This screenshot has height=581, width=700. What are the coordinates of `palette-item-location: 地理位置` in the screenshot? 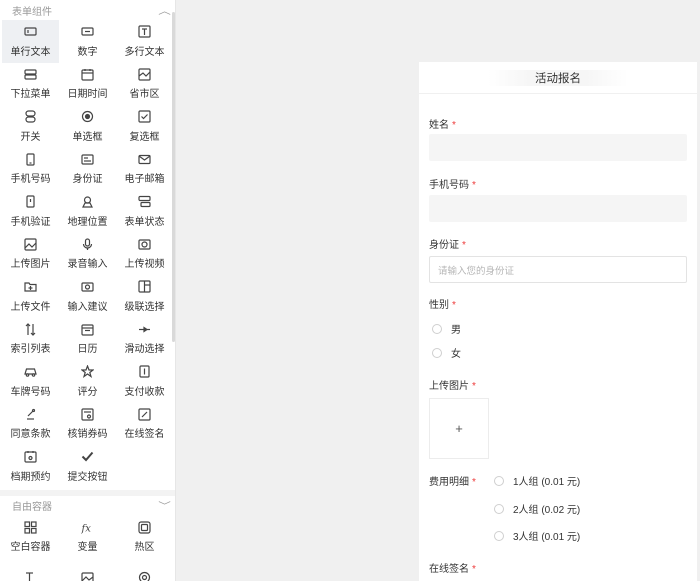 It's located at (87, 211).